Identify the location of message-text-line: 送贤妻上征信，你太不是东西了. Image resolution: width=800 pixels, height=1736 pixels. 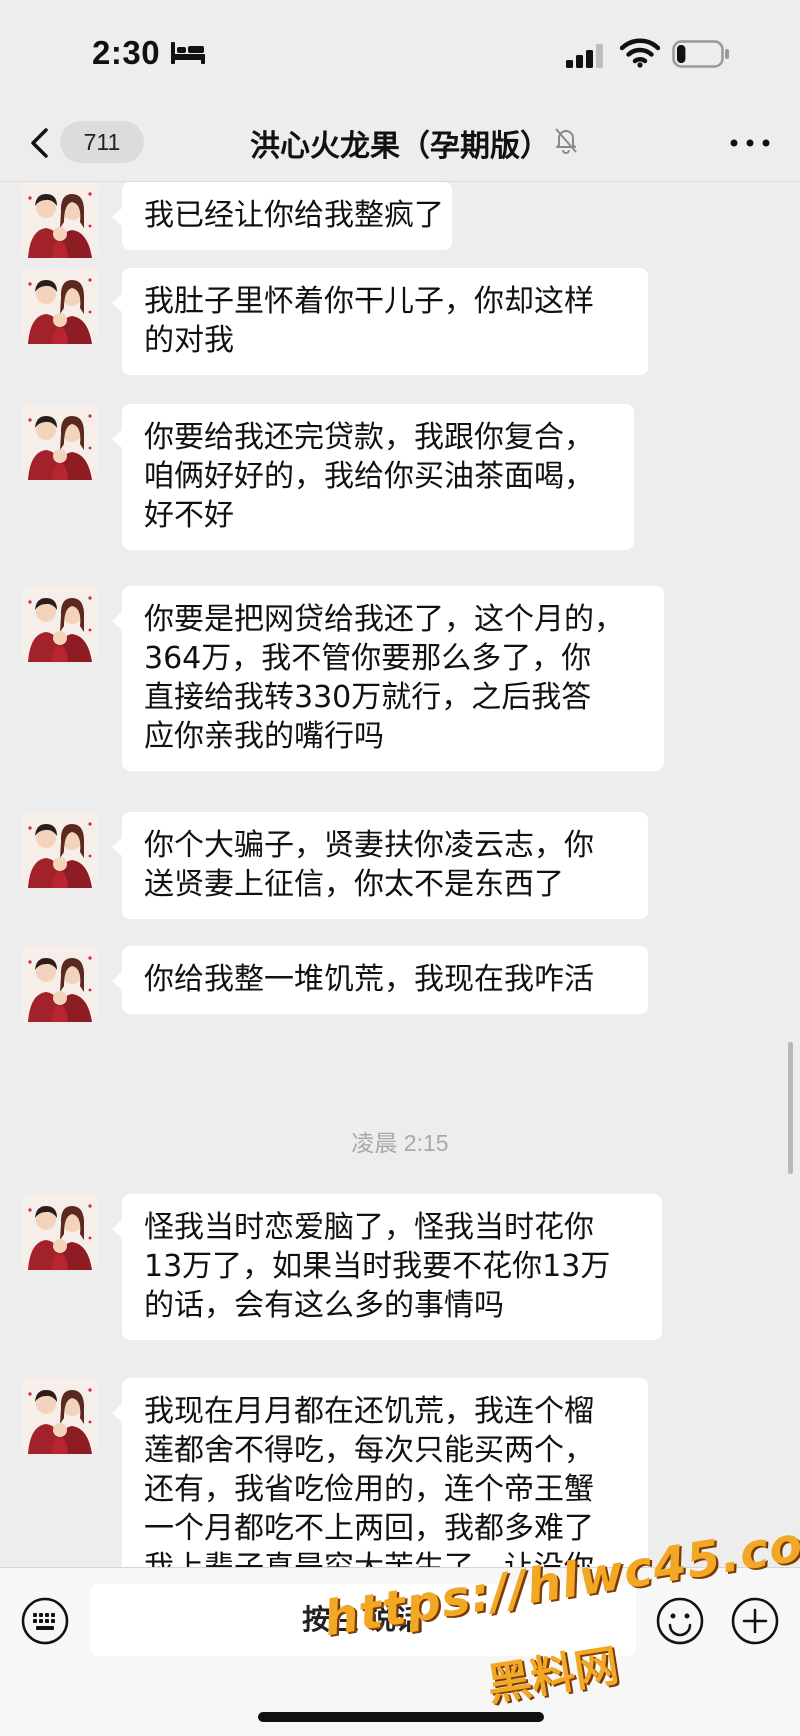
(354, 884).